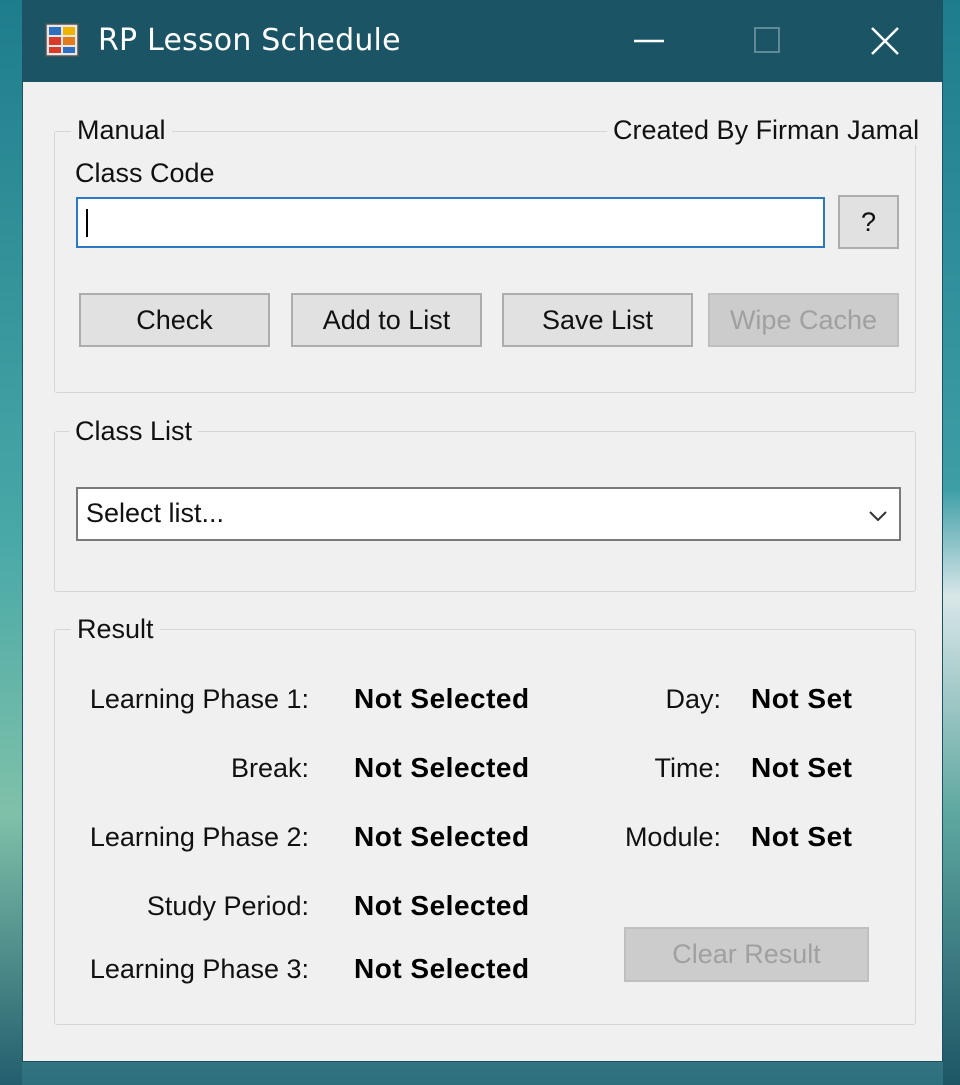 This screenshot has height=1085, width=960. I want to click on add-to-list-button: Add to List, so click(386, 320).